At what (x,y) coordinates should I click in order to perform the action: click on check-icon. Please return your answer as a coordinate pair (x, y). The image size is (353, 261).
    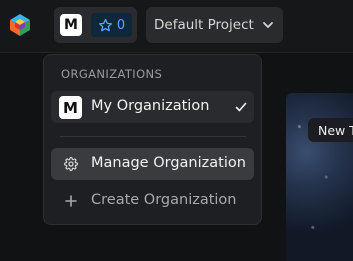
    Looking at the image, I should click on (241, 107).